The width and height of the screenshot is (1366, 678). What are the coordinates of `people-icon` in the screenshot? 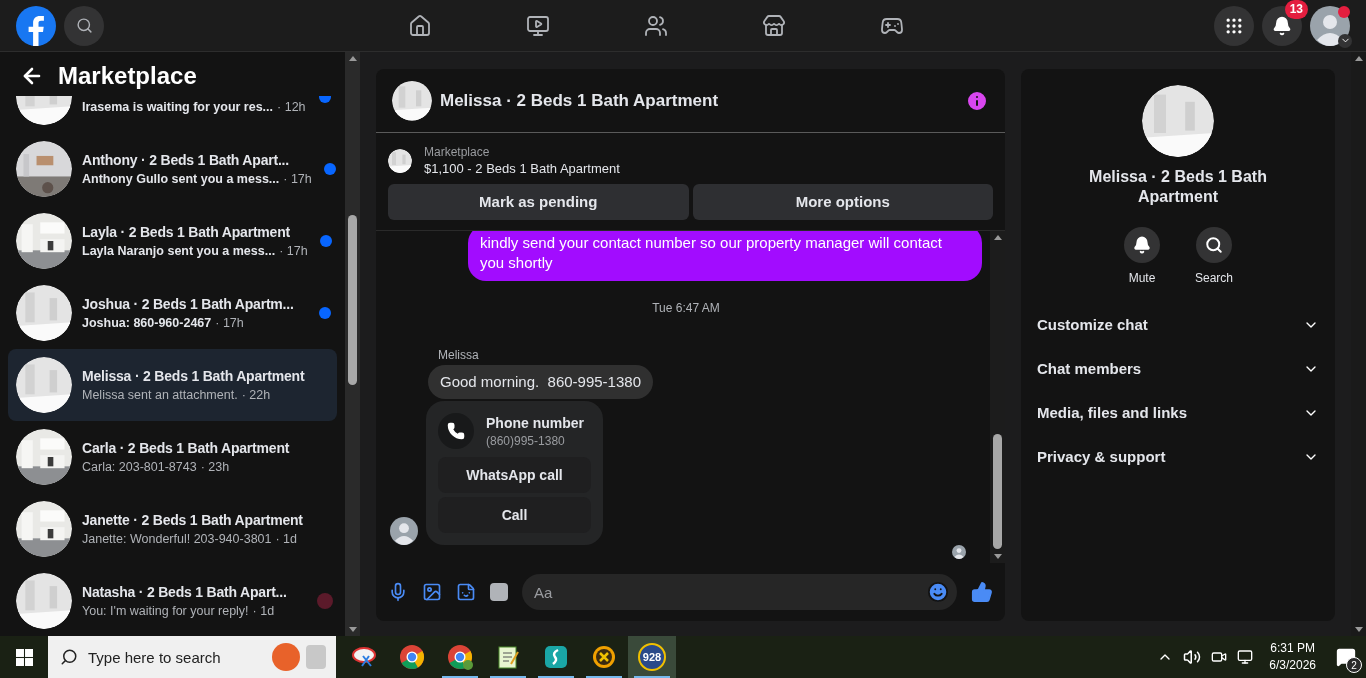 It's located at (656, 25).